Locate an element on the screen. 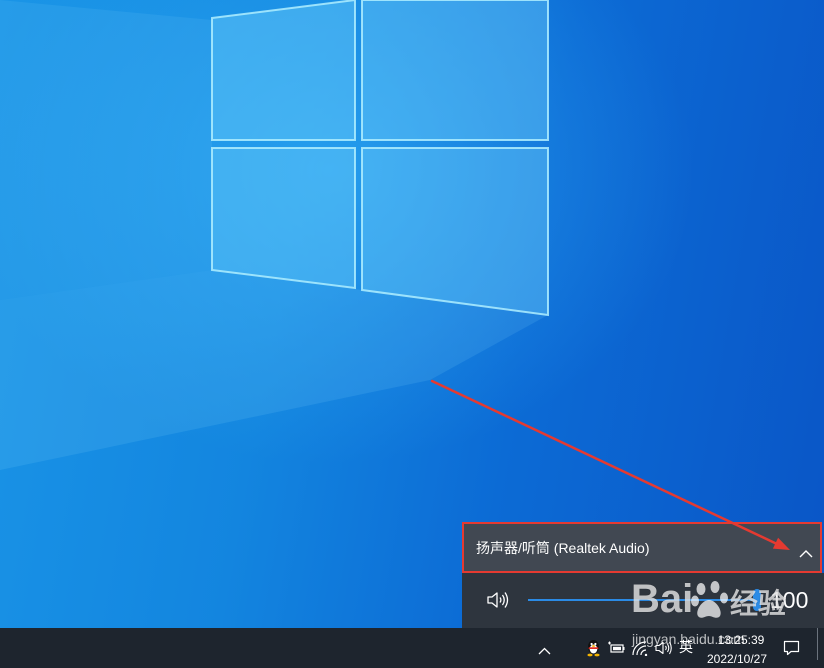 Image resolution: width=824 pixels, height=668 pixels. volume-icon is located at coordinates (664, 650).